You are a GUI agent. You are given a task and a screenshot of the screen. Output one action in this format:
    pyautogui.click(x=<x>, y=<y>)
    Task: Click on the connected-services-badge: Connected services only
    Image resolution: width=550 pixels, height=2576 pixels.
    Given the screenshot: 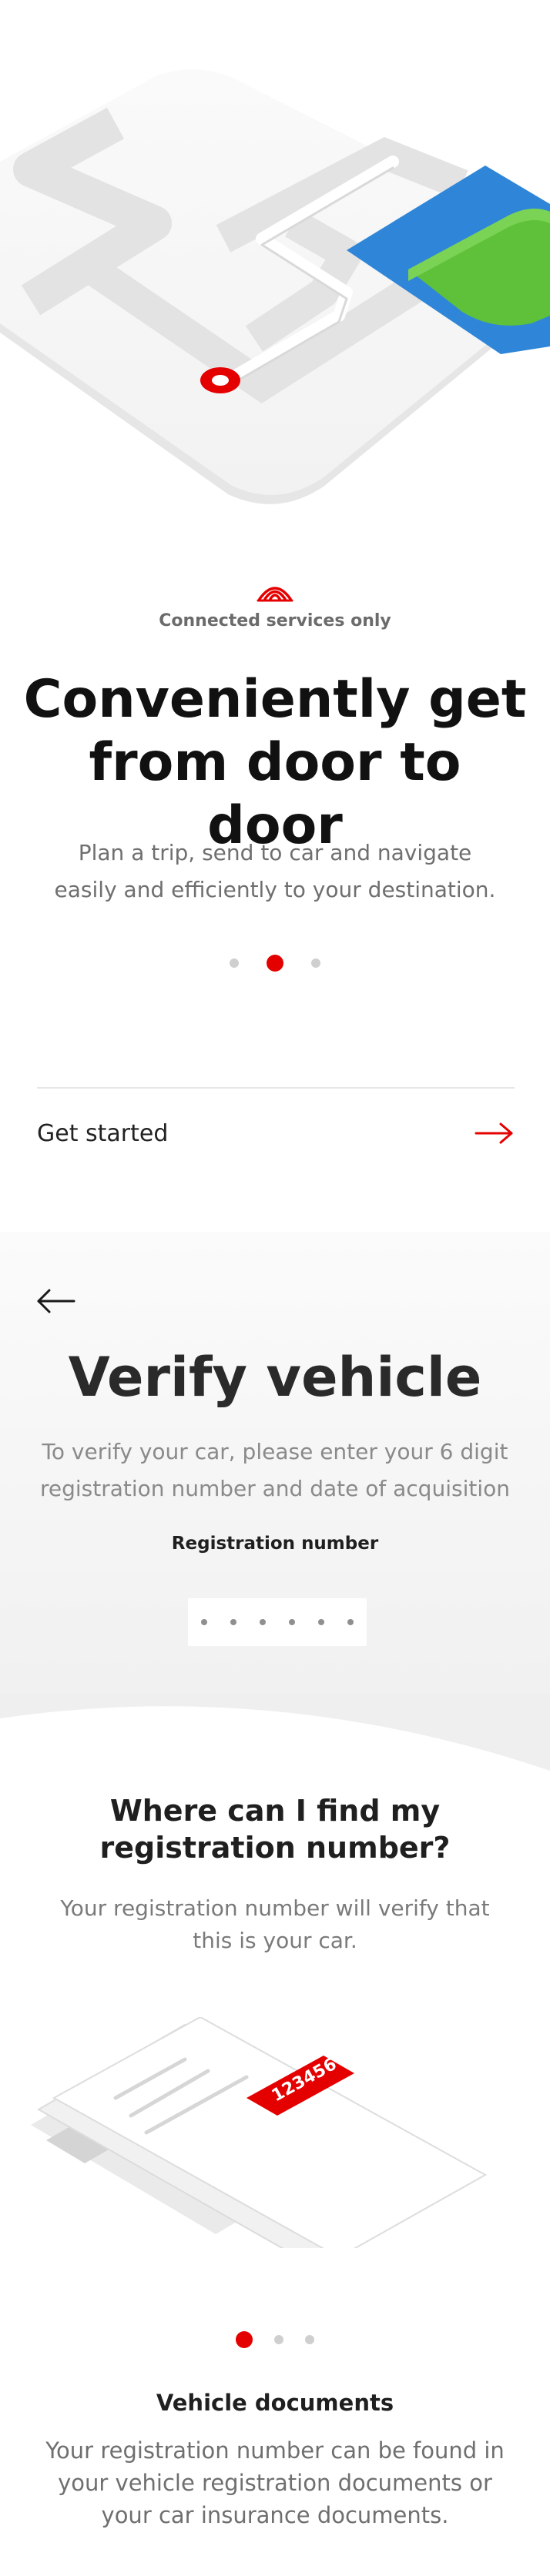 What is the action you would take?
    pyautogui.click(x=275, y=603)
    